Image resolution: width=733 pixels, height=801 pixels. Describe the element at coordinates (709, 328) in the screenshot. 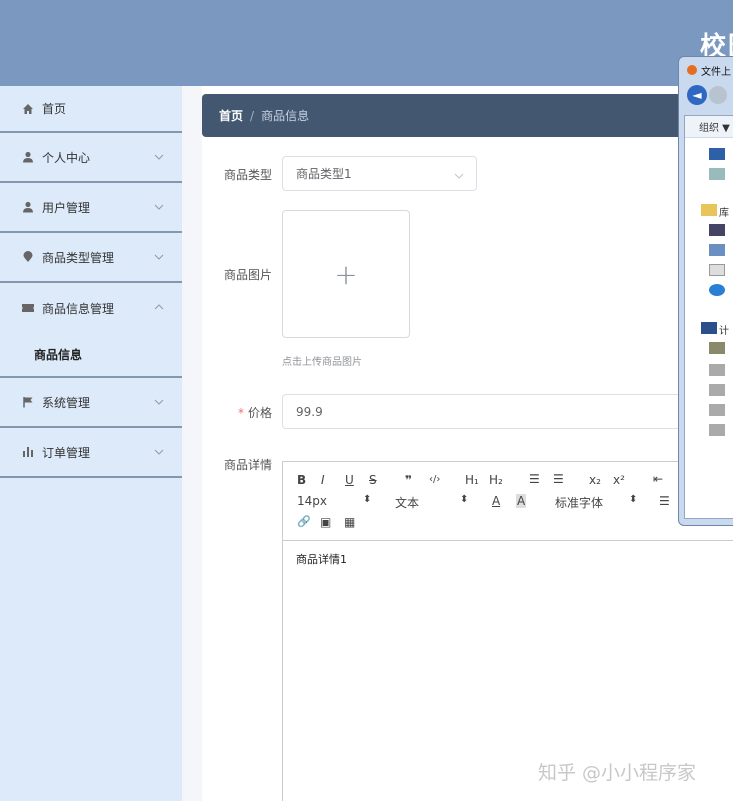

I see `computer-icon` at that location.